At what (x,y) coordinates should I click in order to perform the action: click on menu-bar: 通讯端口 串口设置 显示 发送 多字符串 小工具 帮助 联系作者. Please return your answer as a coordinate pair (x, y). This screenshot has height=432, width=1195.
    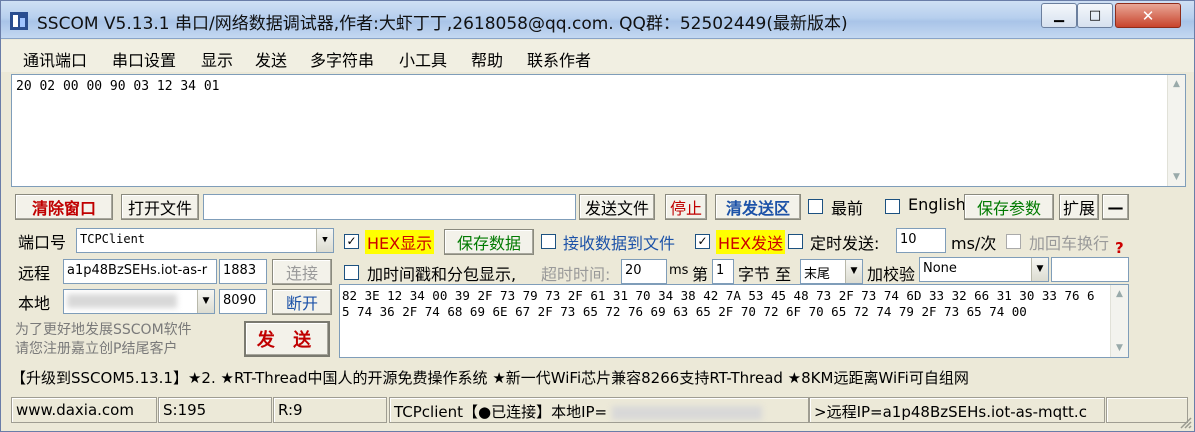
    Looking at the image, I should click on (597, 56).